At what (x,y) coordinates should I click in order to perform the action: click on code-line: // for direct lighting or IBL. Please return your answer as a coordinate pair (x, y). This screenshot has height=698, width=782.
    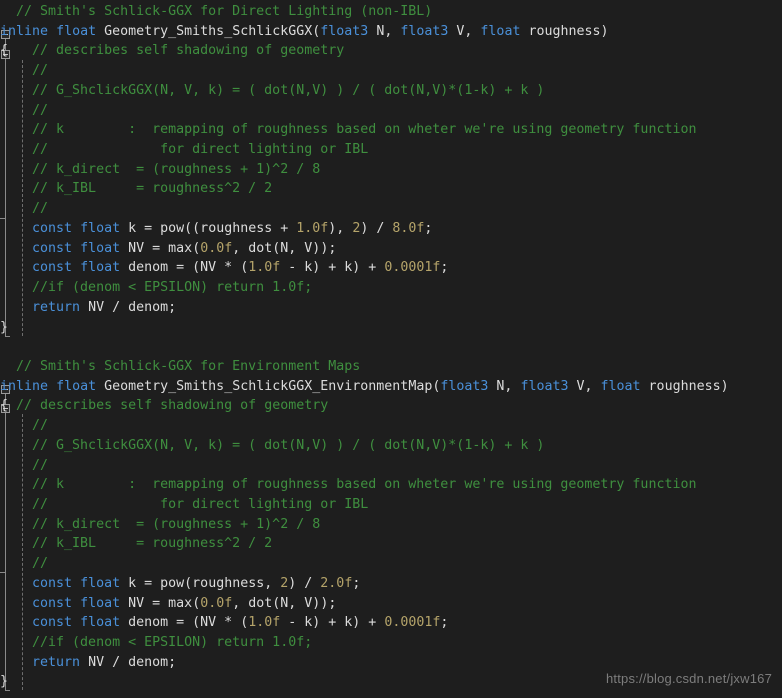
    Looking at the image, I should click on (391, 150).